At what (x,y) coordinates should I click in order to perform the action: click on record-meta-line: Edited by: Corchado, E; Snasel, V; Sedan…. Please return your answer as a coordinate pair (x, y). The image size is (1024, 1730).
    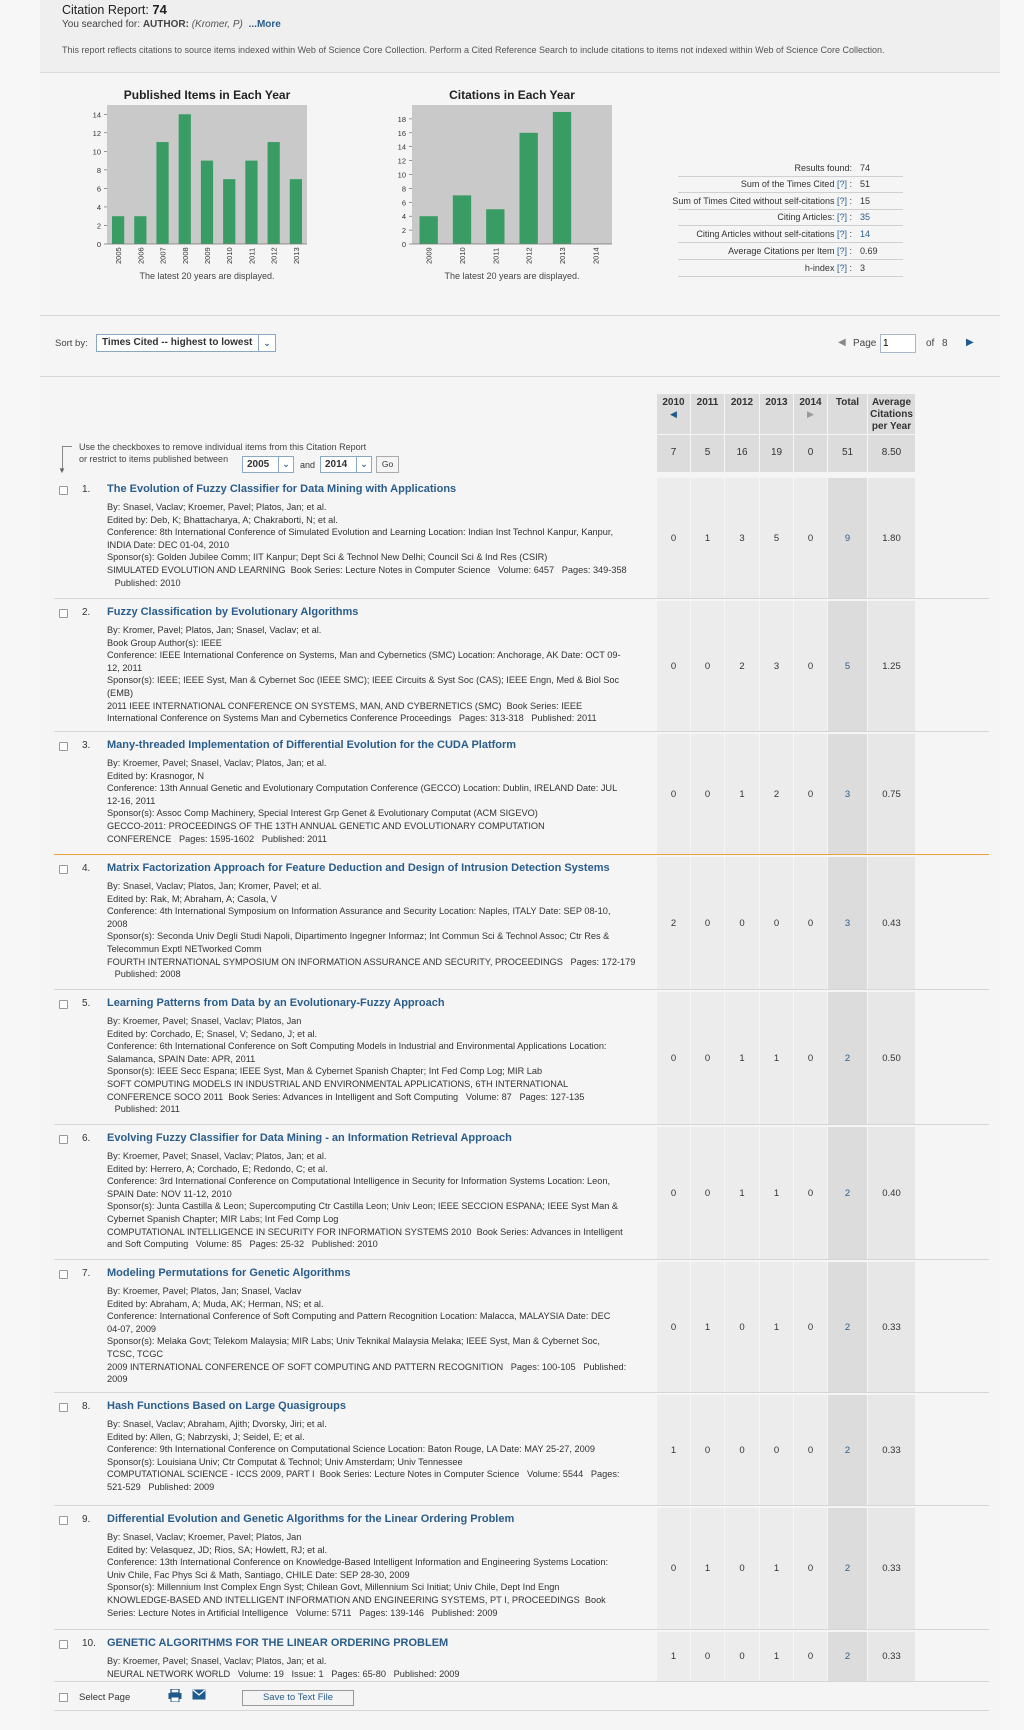
    Looking at the image, I should click on (212, 1033).